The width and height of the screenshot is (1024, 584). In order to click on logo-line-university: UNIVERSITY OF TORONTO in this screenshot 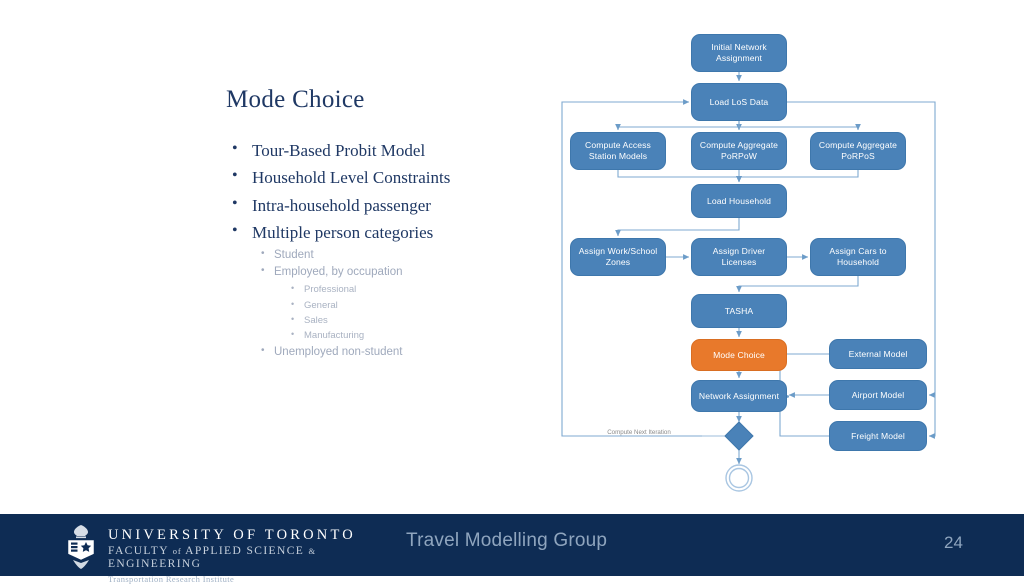, I will do `click(232, 535)`.